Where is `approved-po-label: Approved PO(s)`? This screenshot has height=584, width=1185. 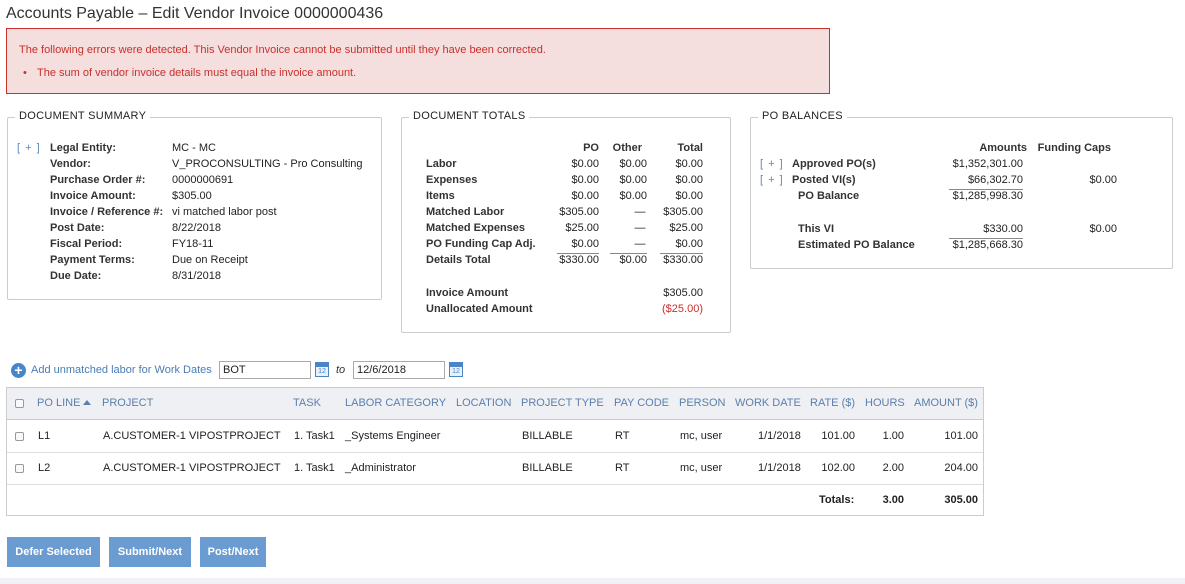
approved-po-label: Approved PO(s) is located at coordinates (834, 164).